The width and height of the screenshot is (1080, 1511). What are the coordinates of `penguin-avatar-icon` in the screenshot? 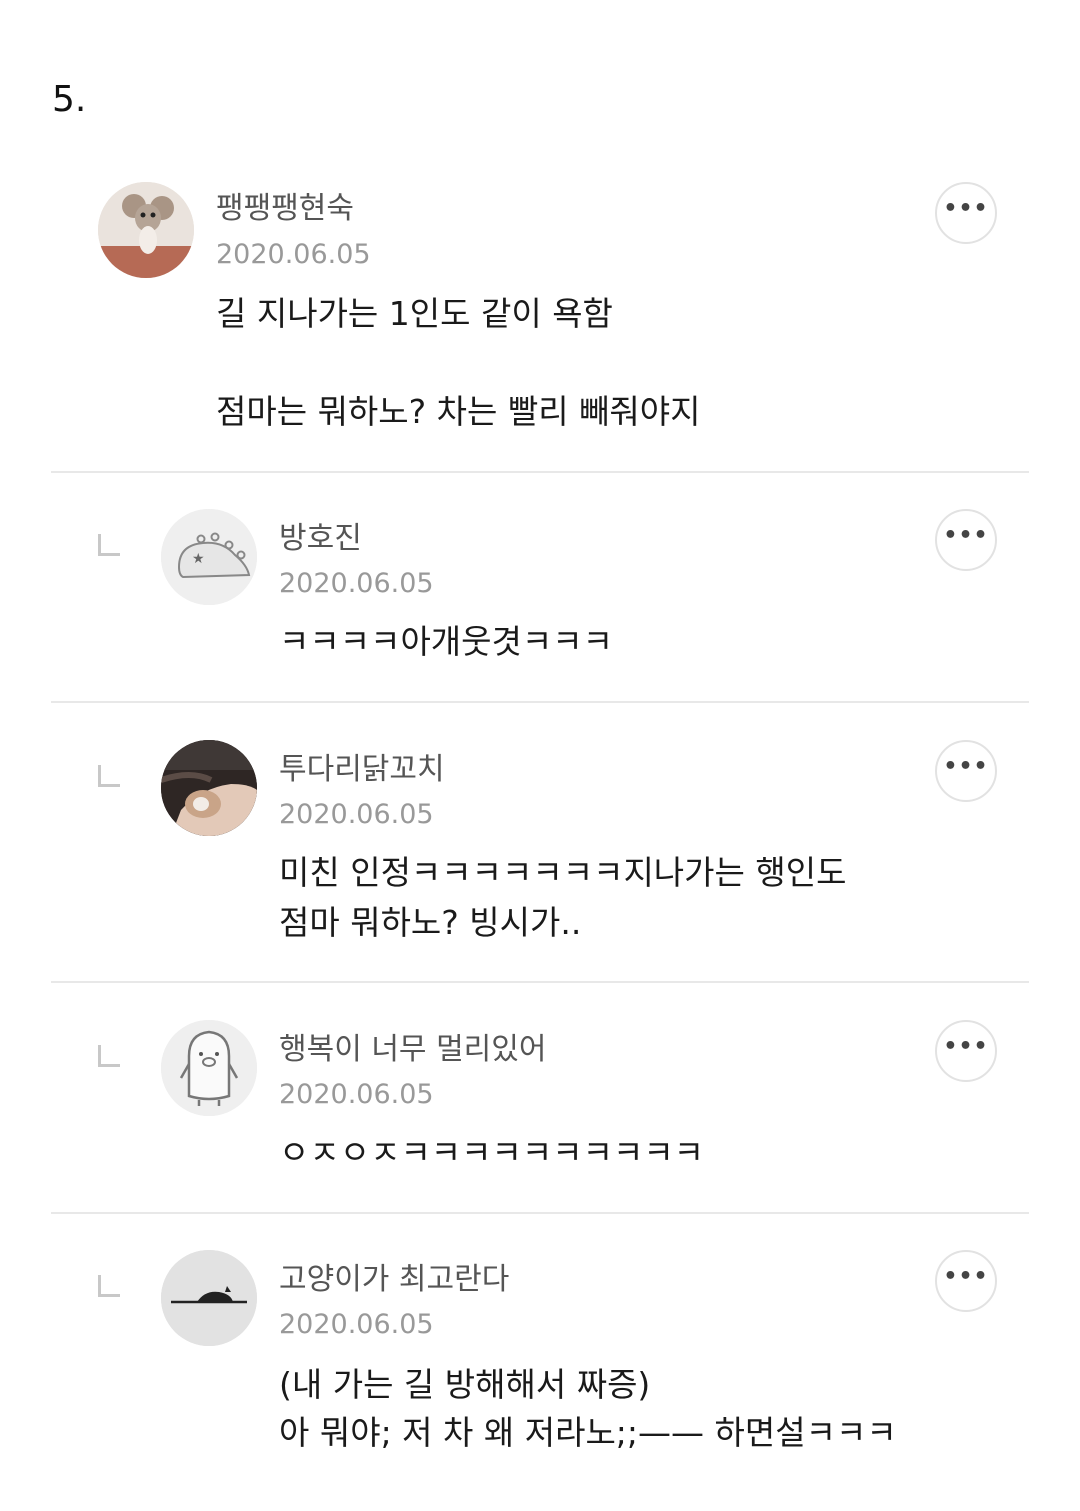 It's located at (209, 1068).